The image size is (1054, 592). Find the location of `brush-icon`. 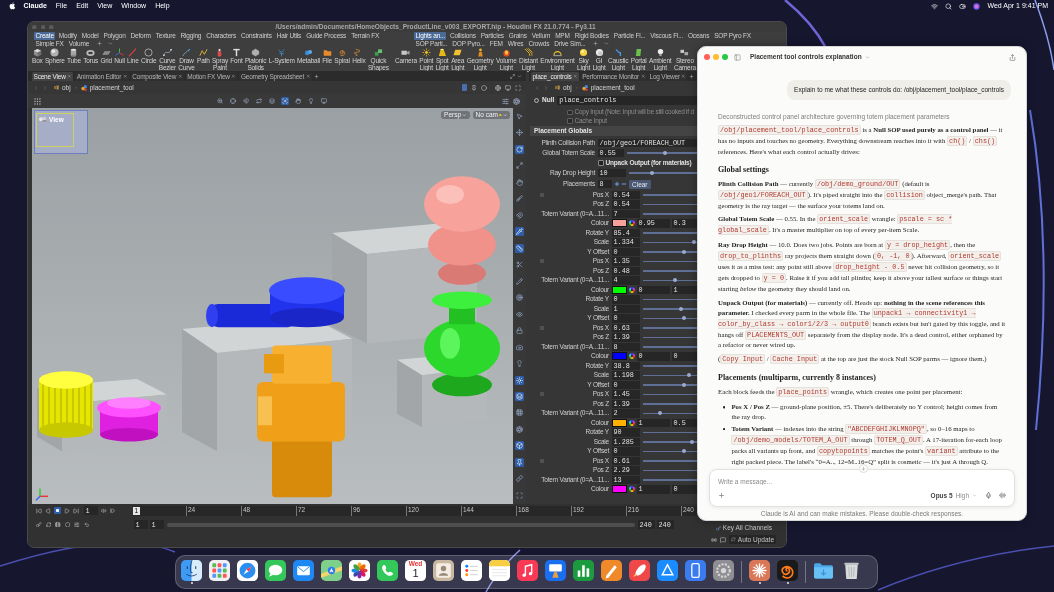

brush-icon is located at coordinates (519, 199).